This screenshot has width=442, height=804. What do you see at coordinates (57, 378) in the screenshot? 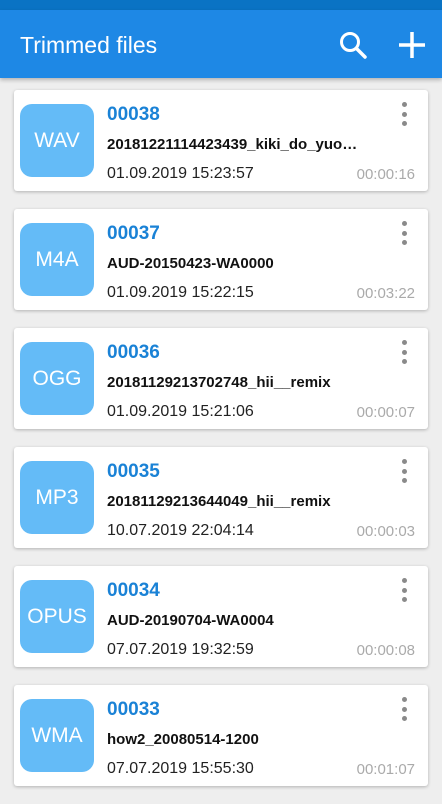
I see `format-badge: OGG` at bounding box center [57, 378].